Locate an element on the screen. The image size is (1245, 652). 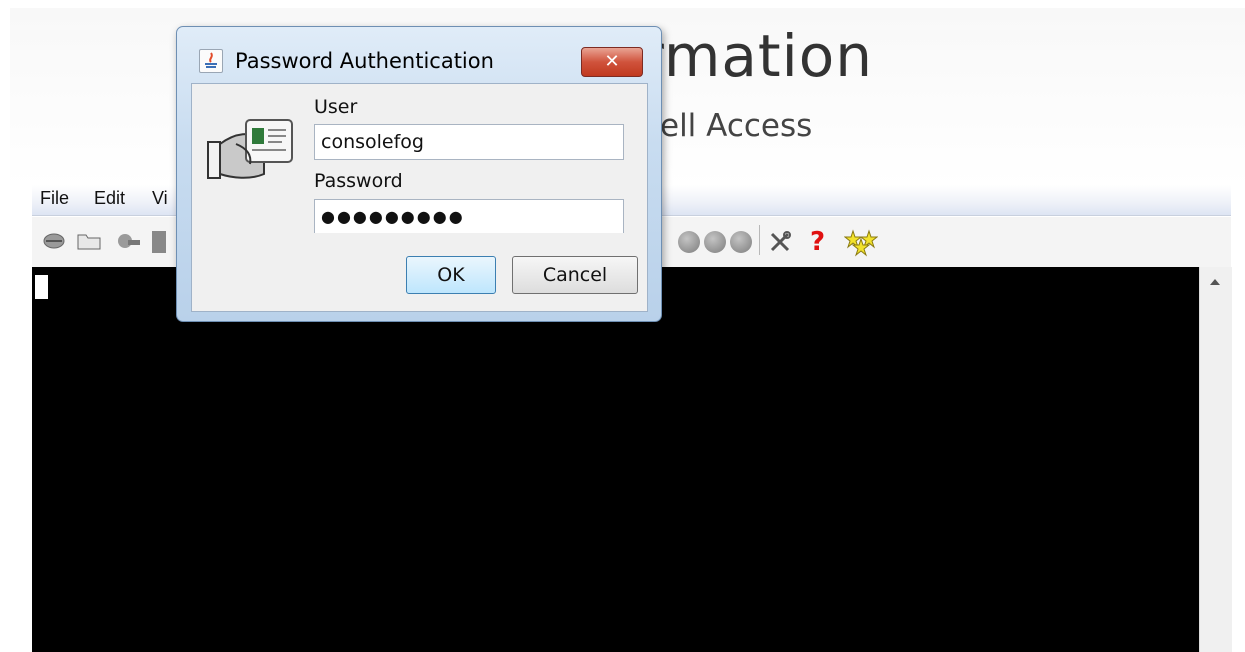
connect-icon is located at coordinates (54, 241).